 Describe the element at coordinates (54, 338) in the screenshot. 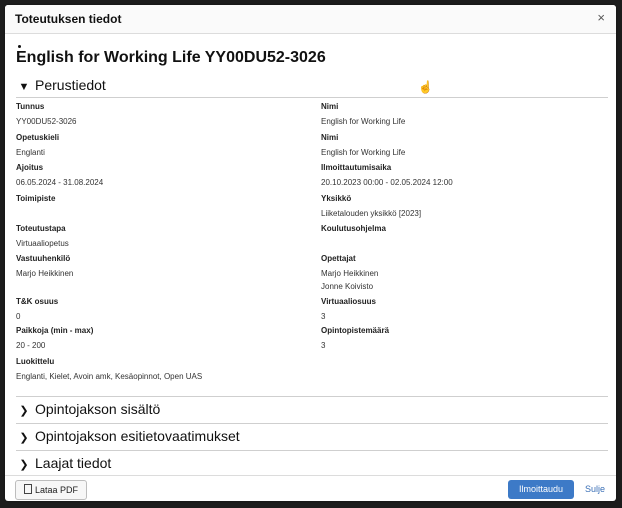

I see `field-paikkoja: Paikkoja (min - max) 20 - 200` at that location.